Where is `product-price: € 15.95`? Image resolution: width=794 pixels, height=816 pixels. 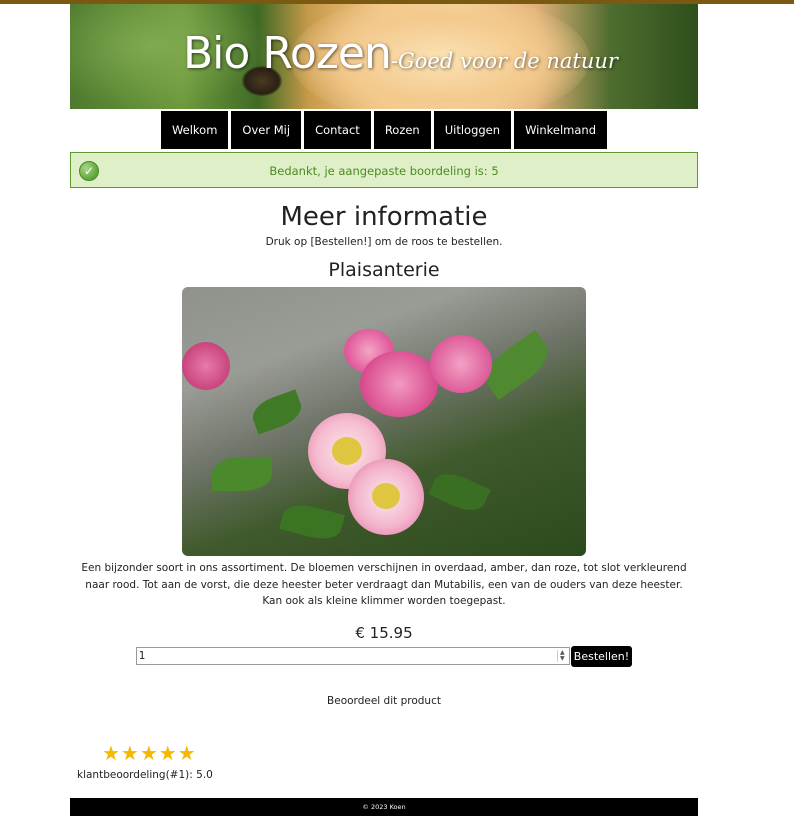 product-price: € 15.95 is located at coordinates (384, 632).